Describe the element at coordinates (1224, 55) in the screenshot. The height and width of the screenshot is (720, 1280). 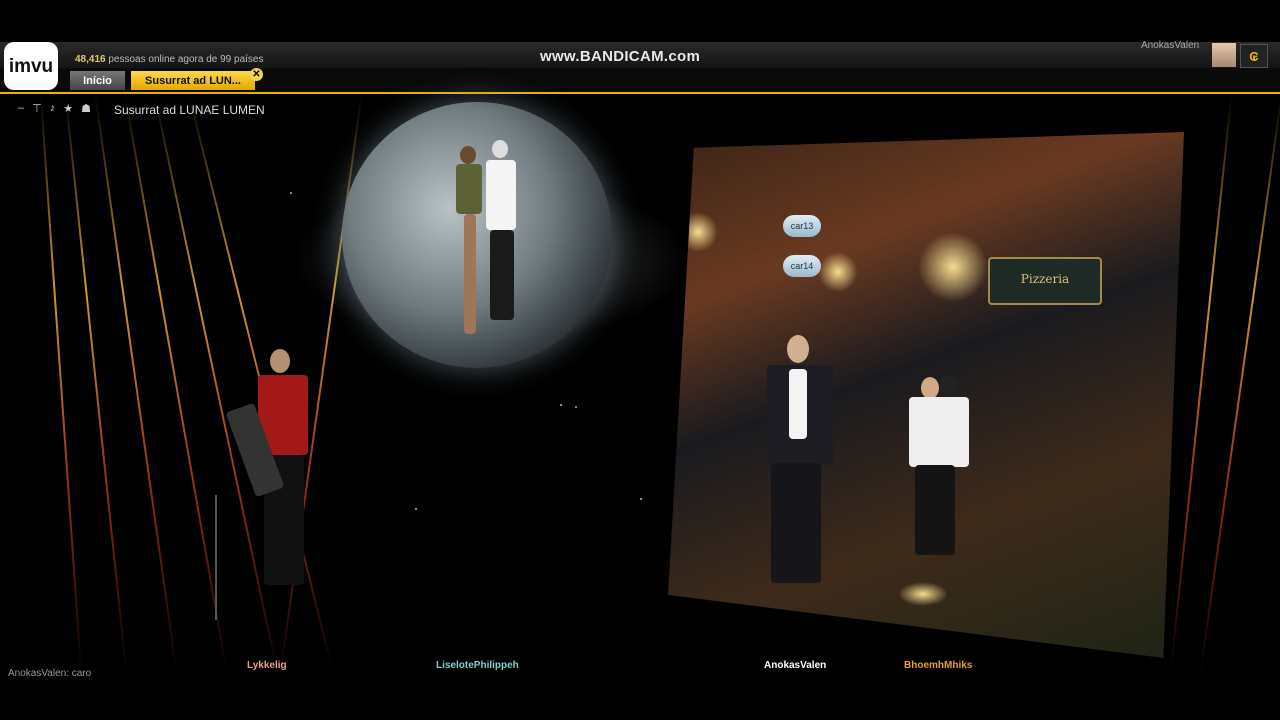
I see `user-avatar` at that location.